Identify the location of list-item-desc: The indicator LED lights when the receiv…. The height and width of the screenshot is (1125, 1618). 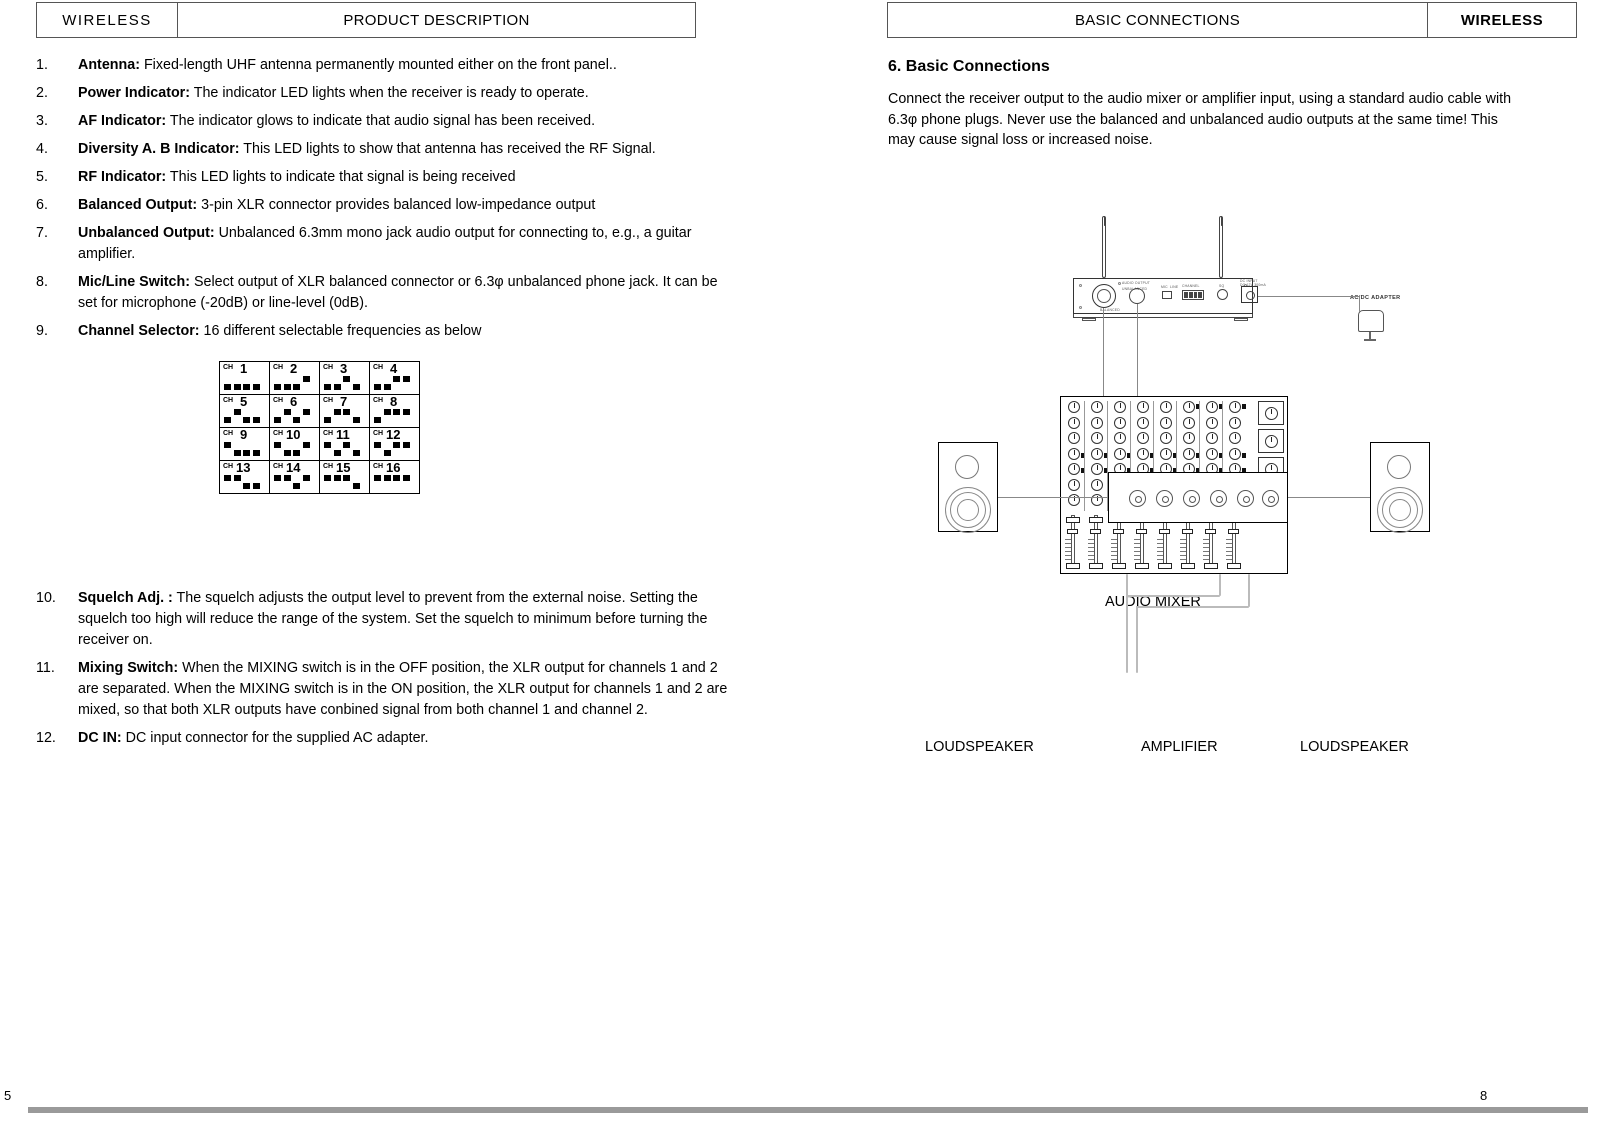
(391, 93).